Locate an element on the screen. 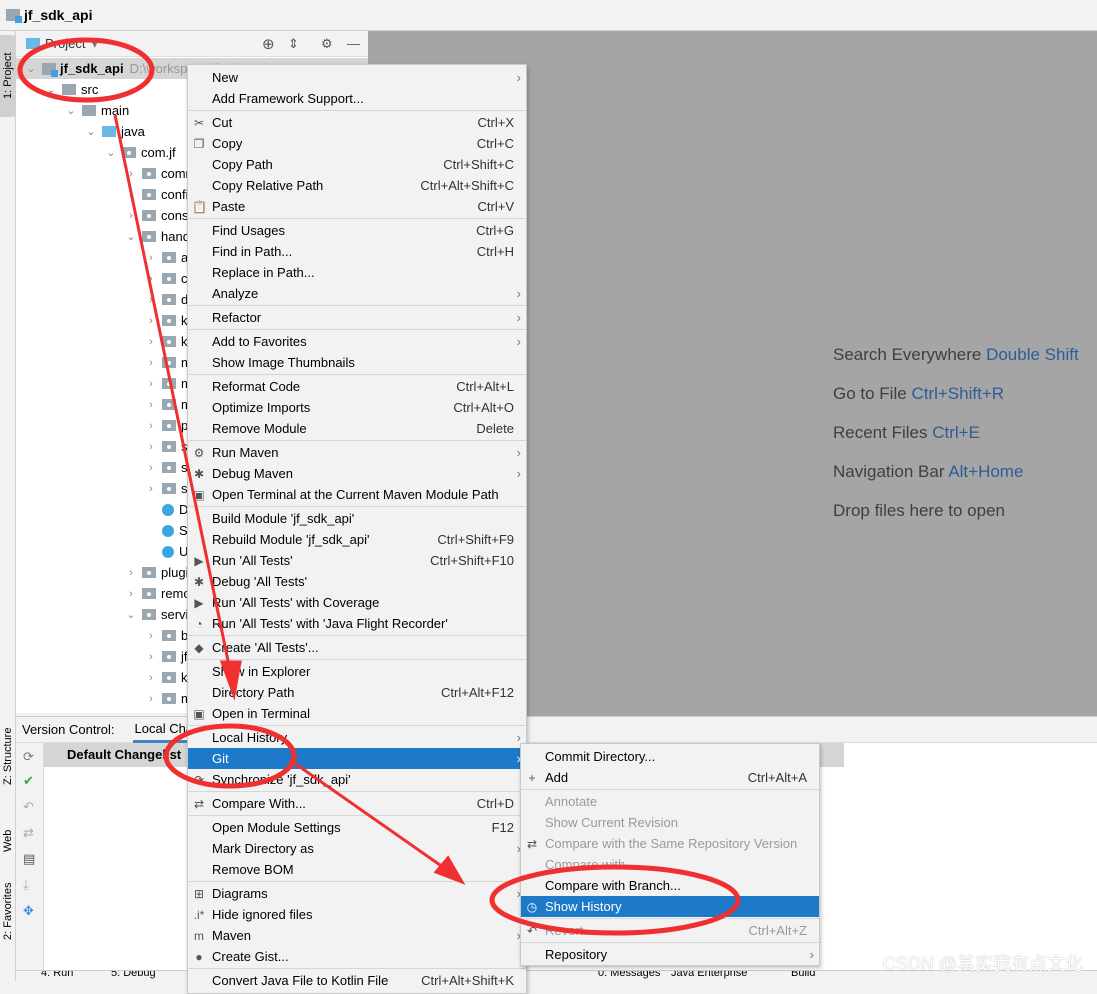 The height and width of the screenshot is (994, 1097). annotation-circle-git is located at coordinates (230, 756).